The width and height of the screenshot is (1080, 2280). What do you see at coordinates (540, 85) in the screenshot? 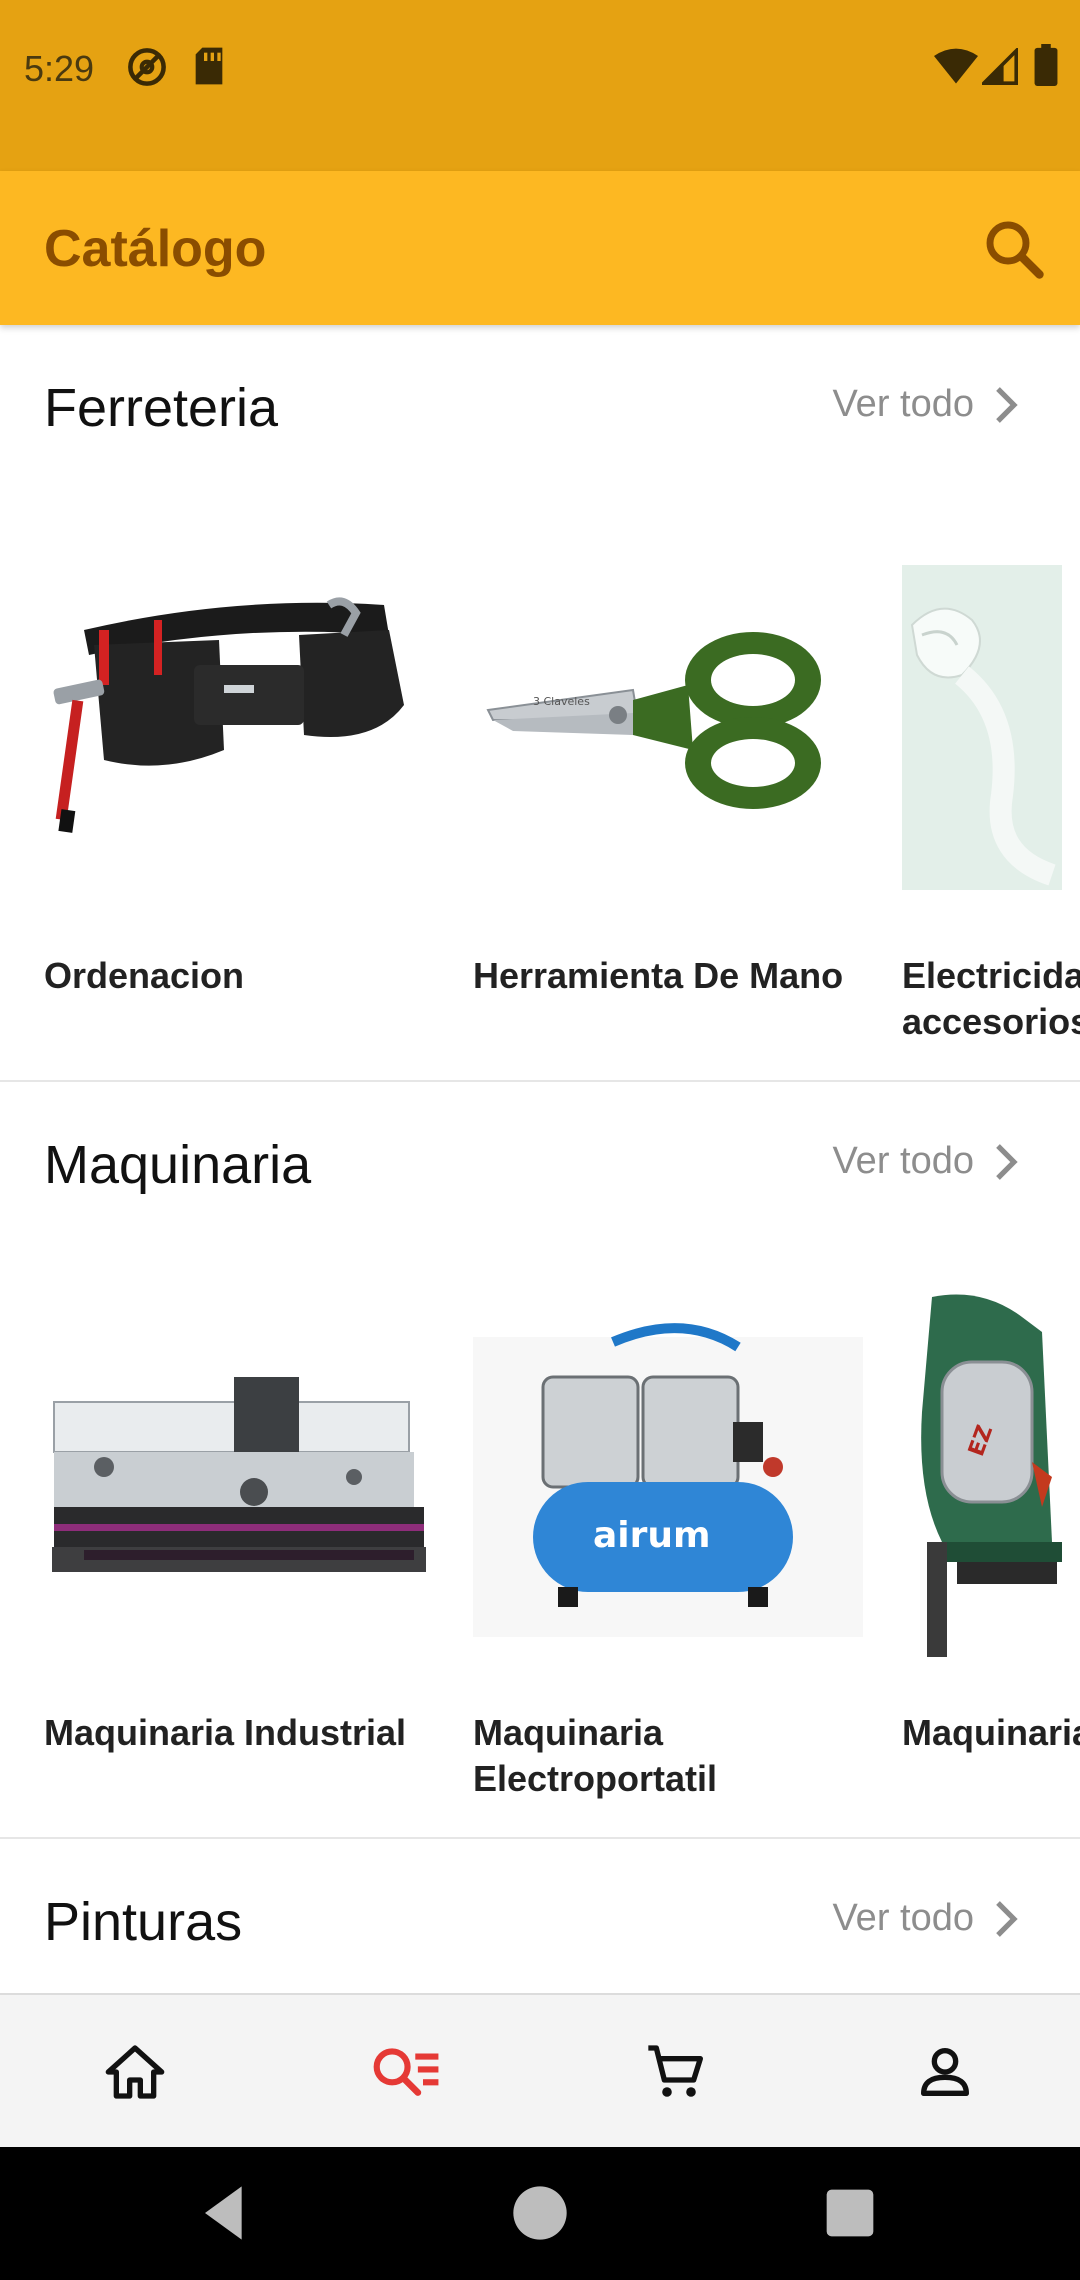
I see `status-bar: 5:29` at bounding box center [540, 85].